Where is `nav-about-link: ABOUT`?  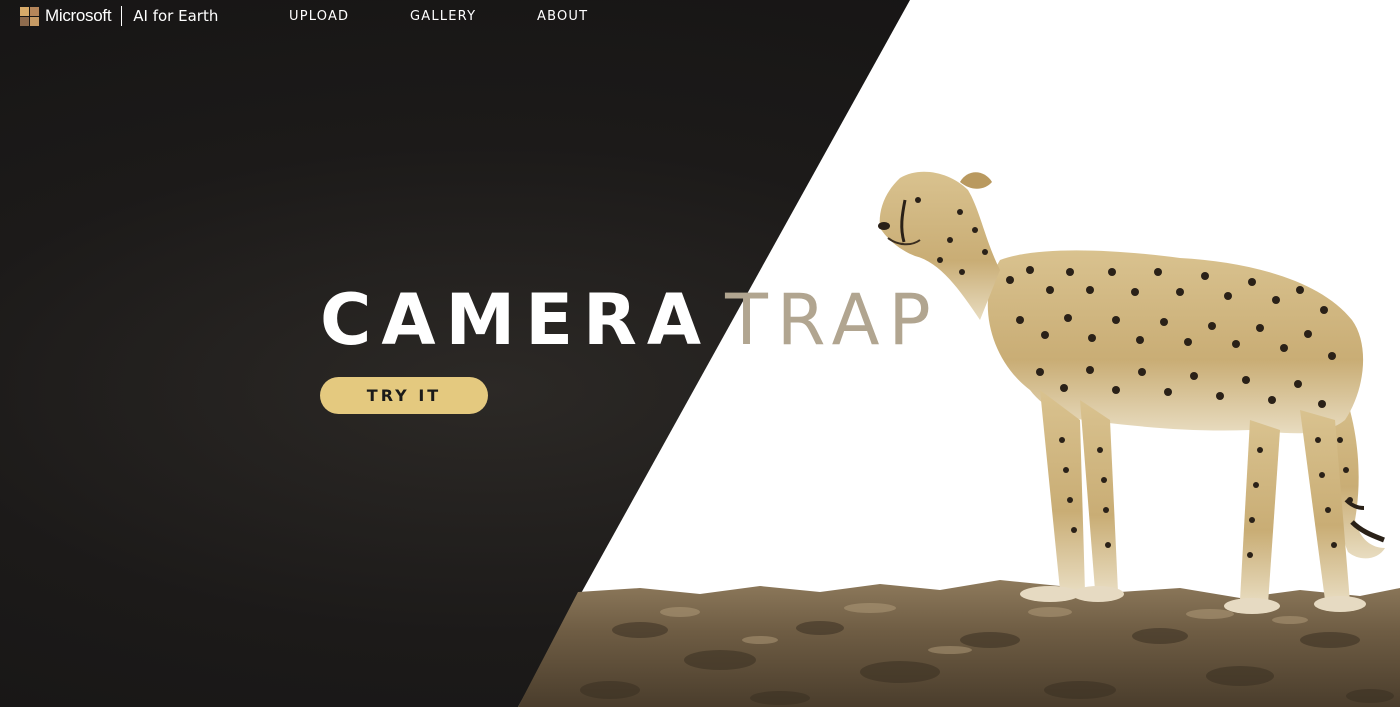 nav-about-link: ABOUT is located at coordinates (562, 16).